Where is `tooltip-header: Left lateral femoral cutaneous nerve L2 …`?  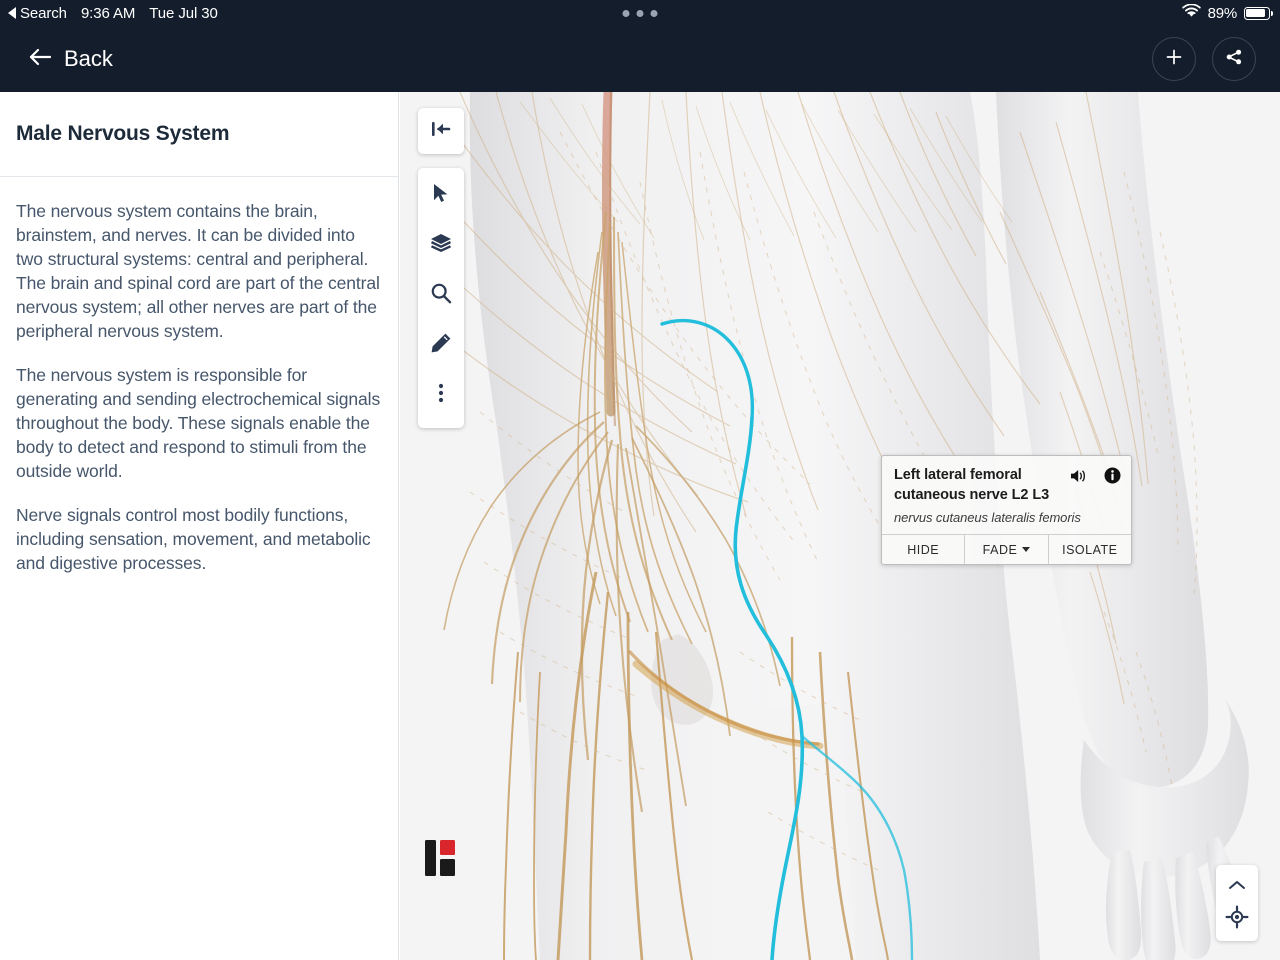 tooltip-header: Left lateral femoral cutaneous nerve L2 … is located at coordinates (1006, 495).